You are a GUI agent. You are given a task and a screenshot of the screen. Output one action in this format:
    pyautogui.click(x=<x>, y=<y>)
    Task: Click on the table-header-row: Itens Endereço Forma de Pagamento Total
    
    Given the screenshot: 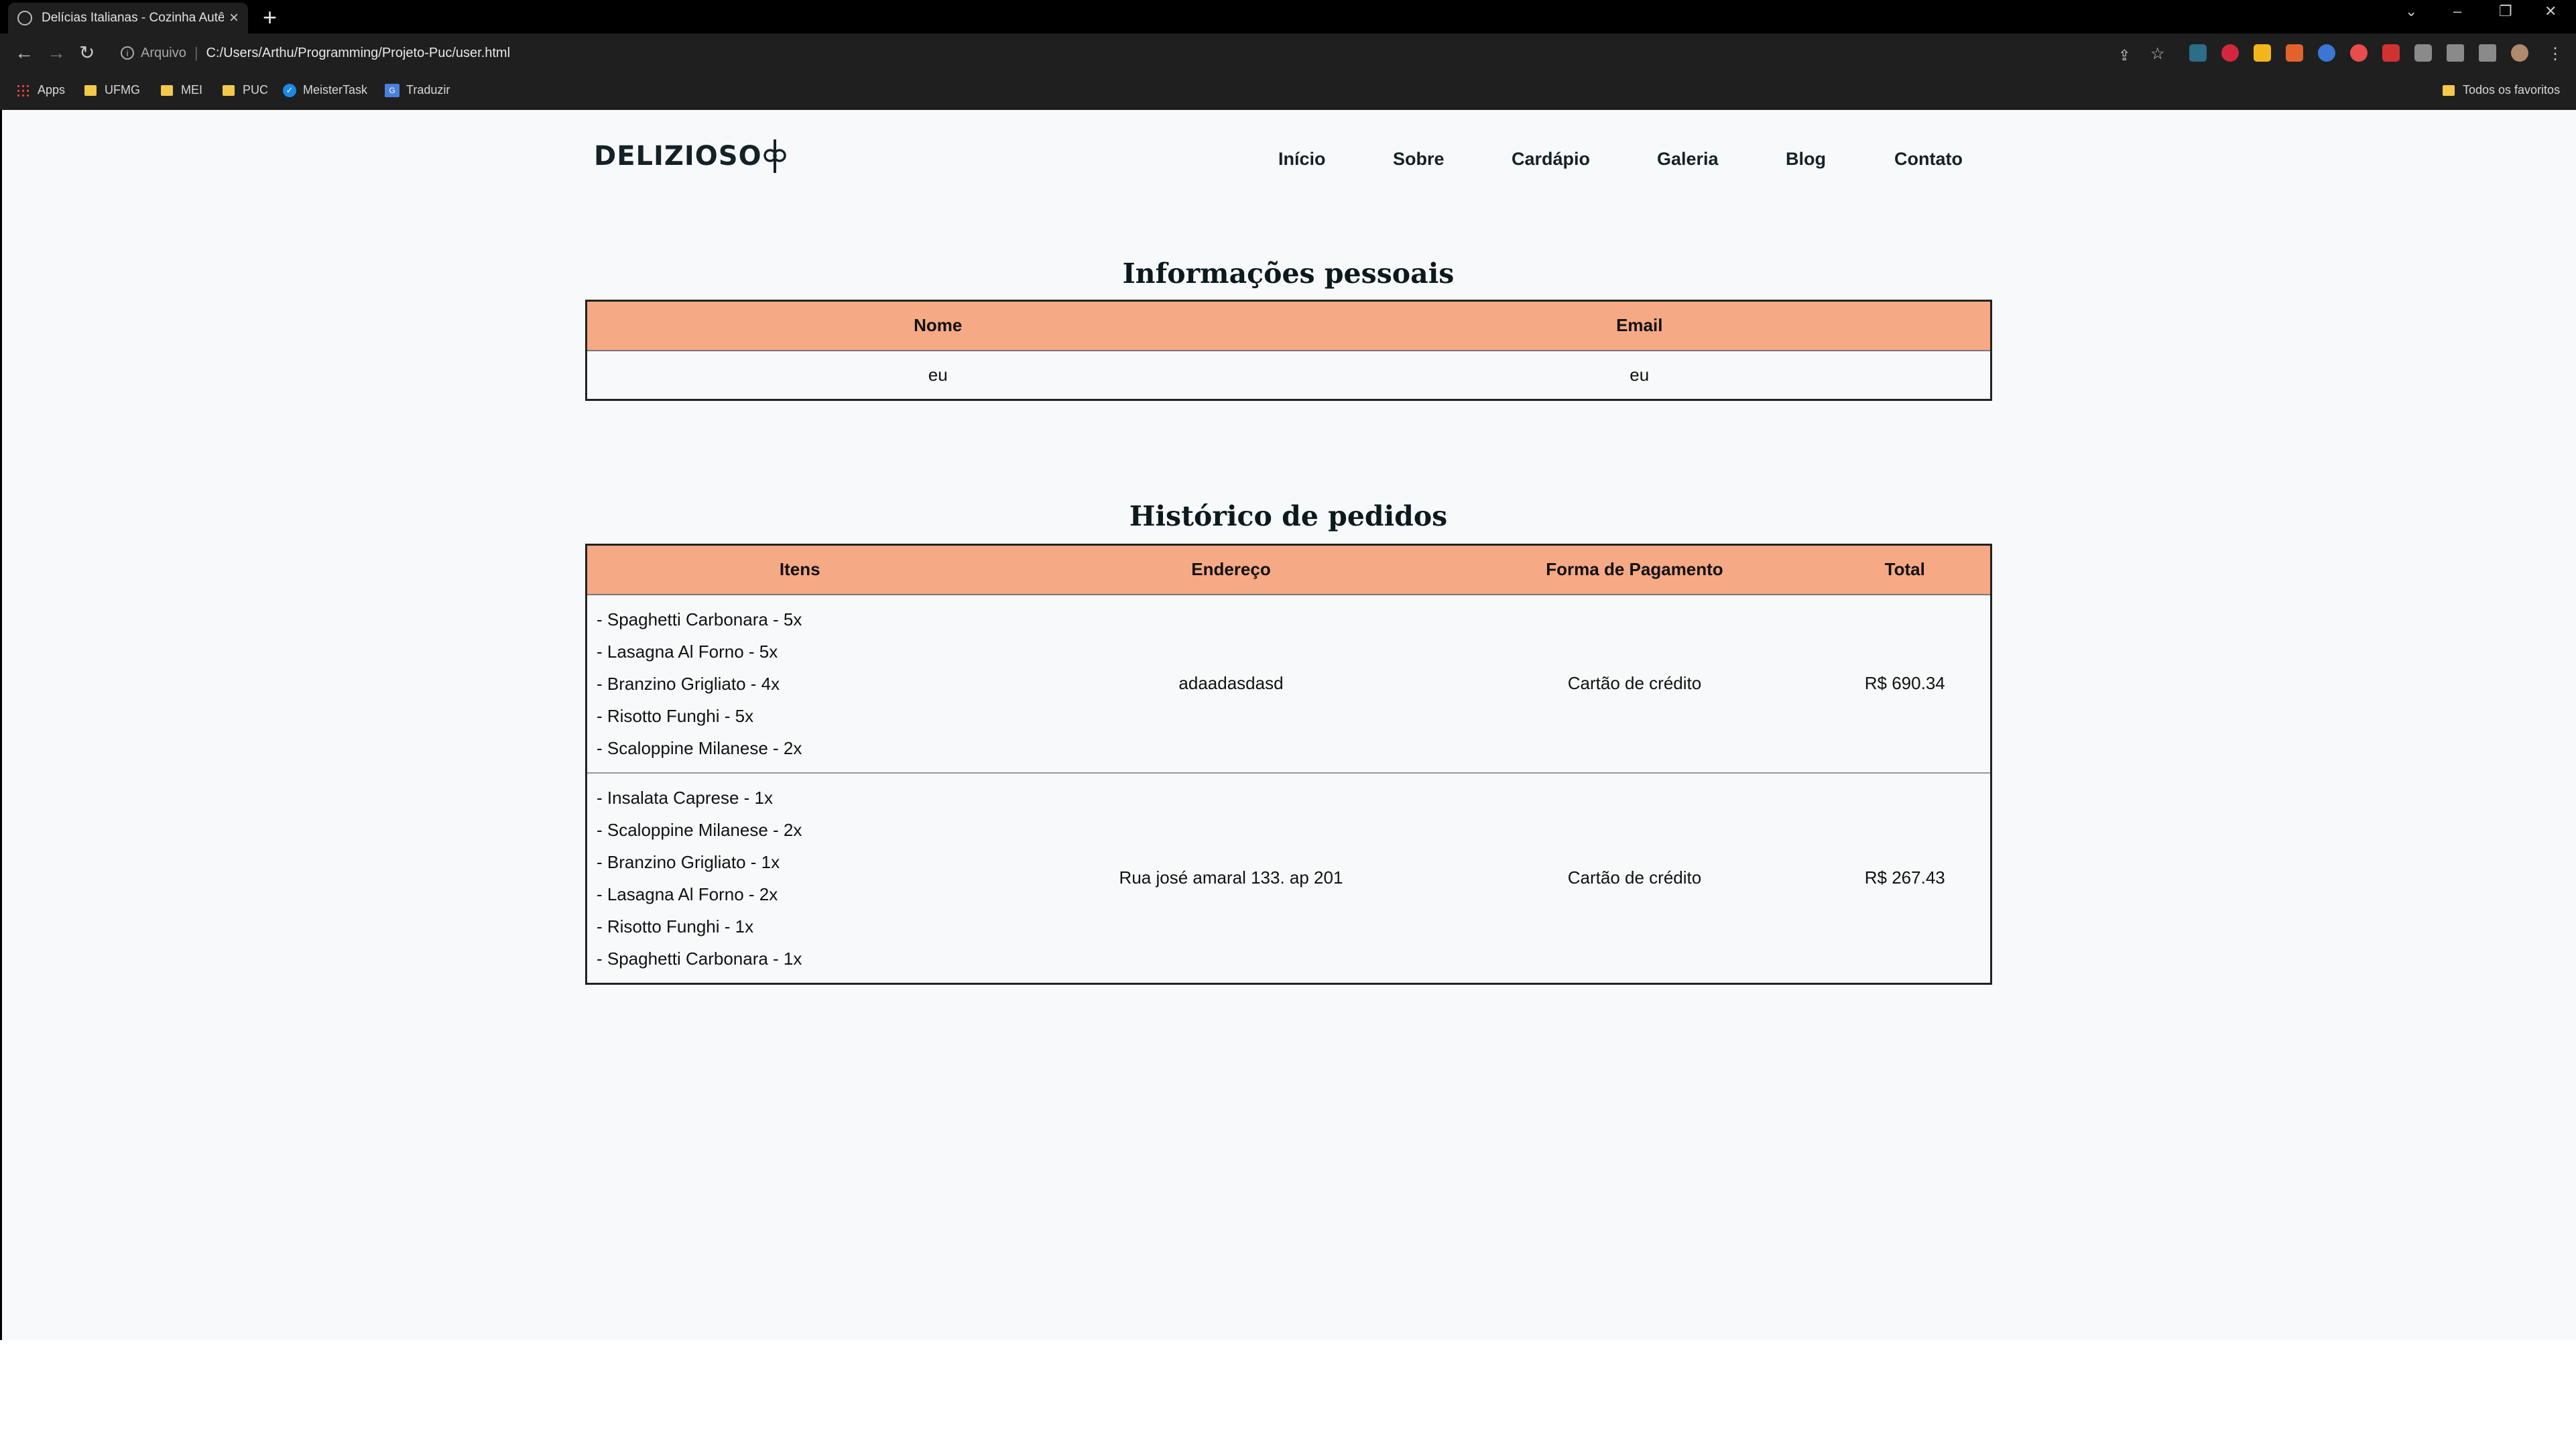 What is the action you would take?
    pyautogui.click(x=1288, y=569)
    